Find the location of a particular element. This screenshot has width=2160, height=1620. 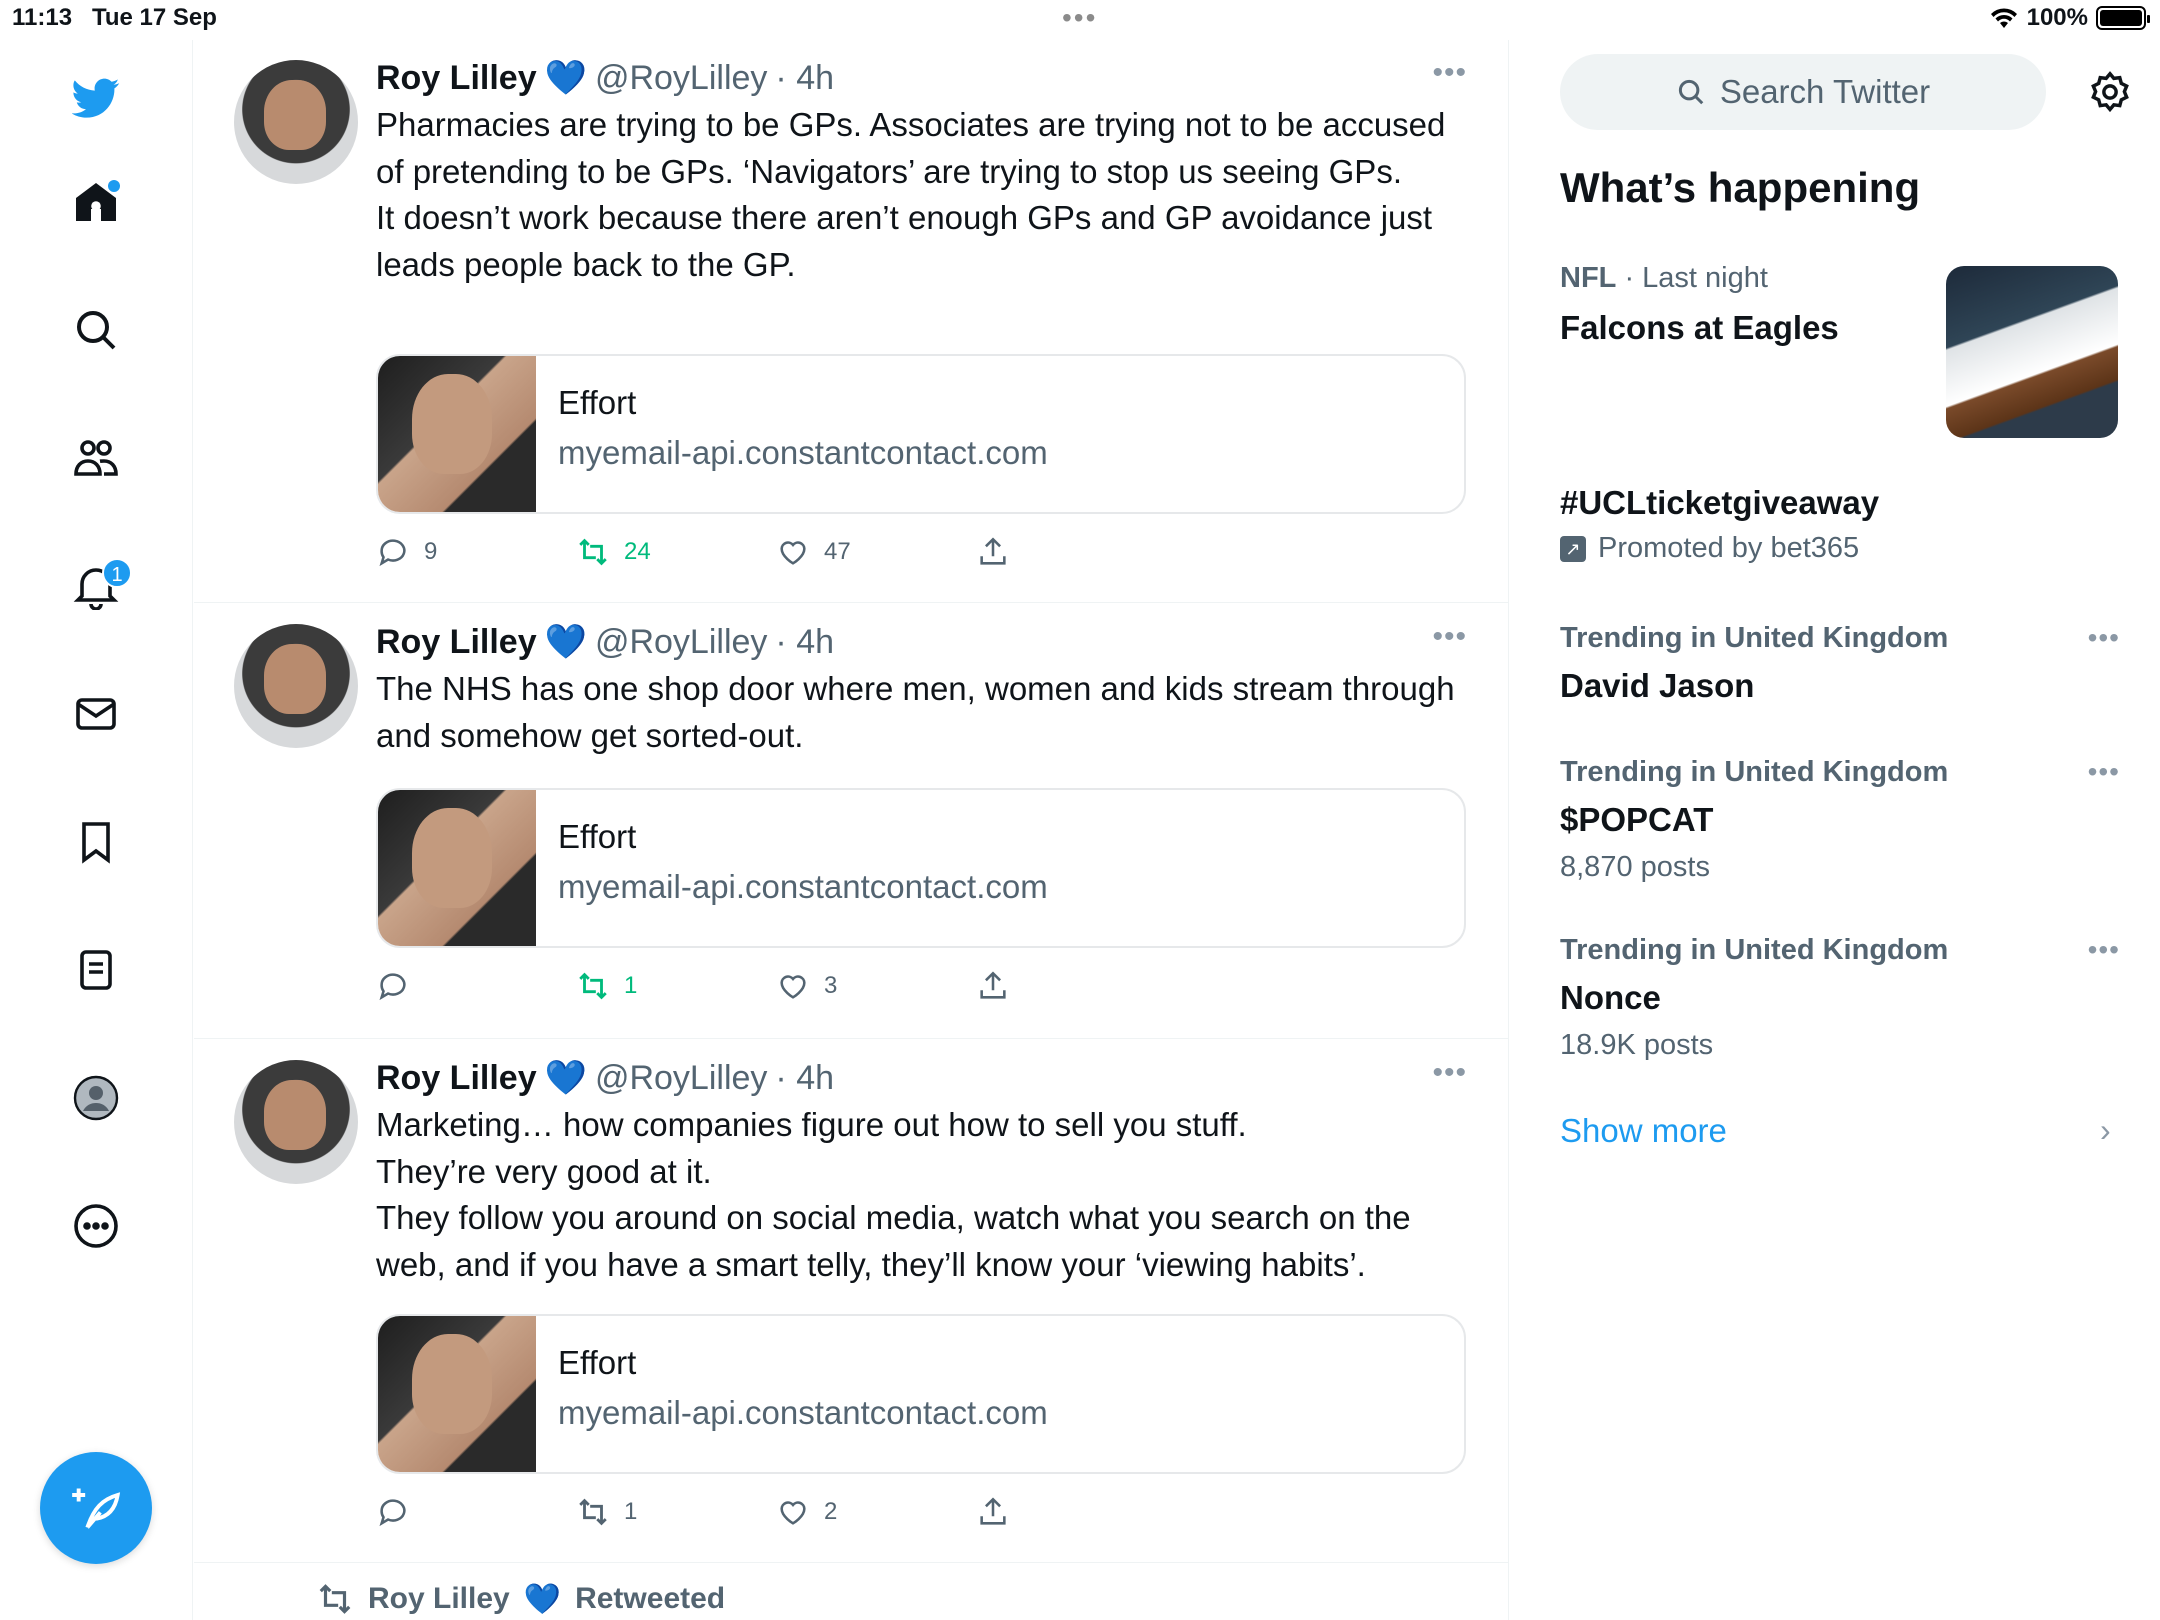

promoted-trend: #UCLticketgiveaway ↗ Promoted by bet365 is located at coordinates (1719, 524).